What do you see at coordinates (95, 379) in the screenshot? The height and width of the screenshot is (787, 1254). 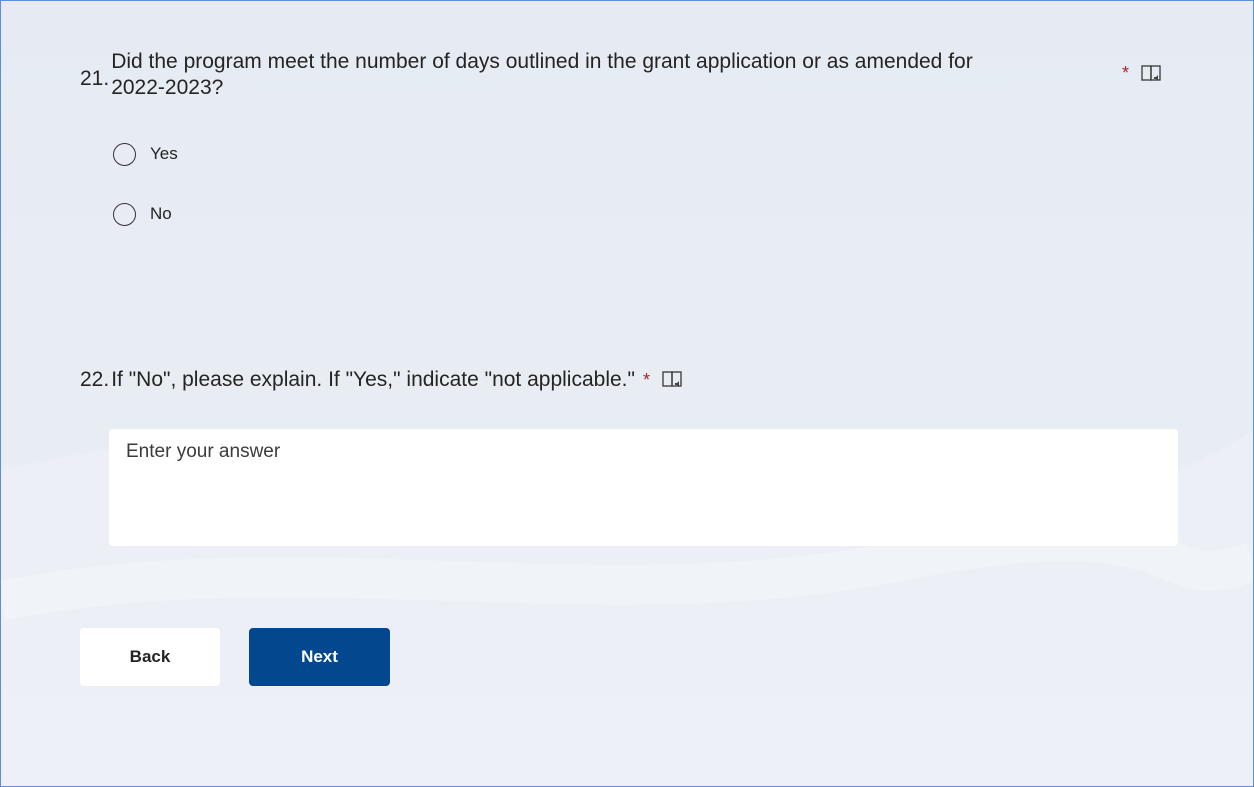 I see `question-number: 22.` at bounding box center [95, 379].